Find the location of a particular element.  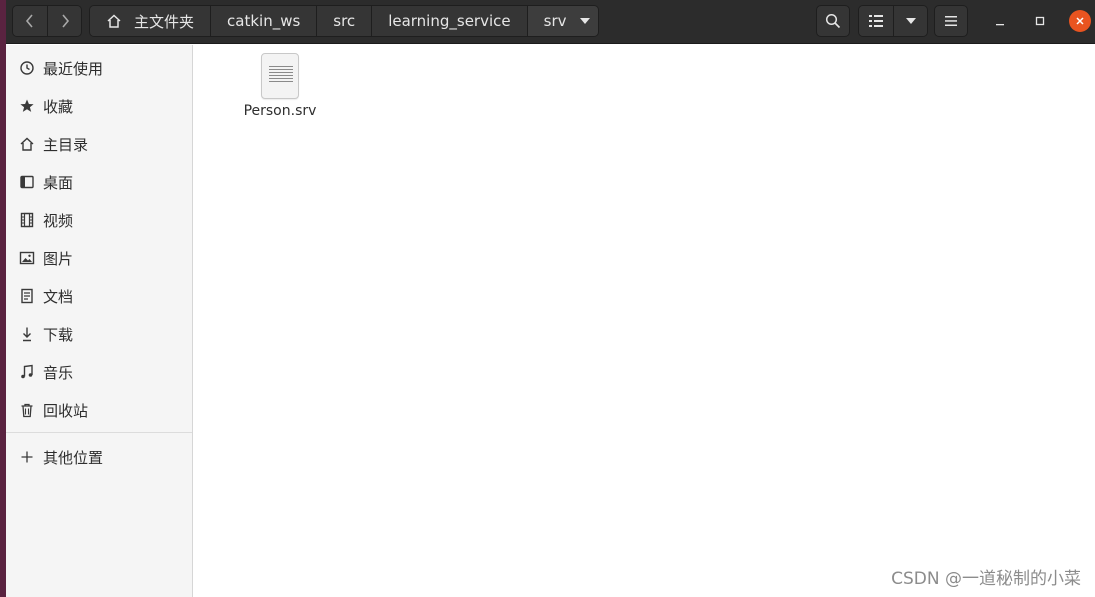

download-icon is located at coordinates (27, 334).